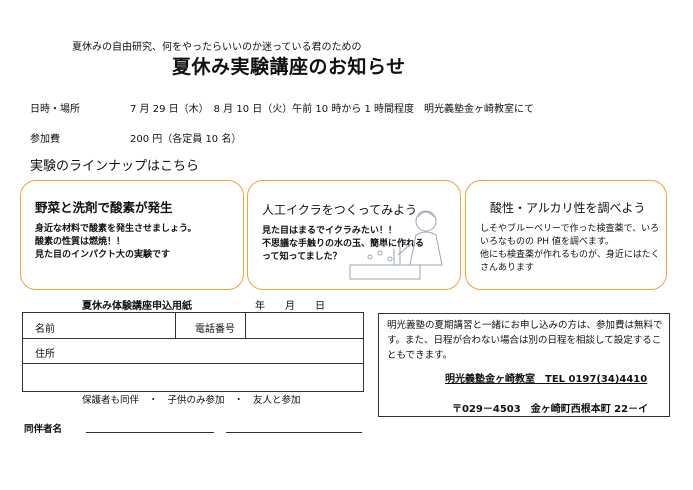 This screenshot has height=490, width=693. I want to click on card-text-line: しそやブルーベリーで作った検査薬で、いろ, so click(570, 229).